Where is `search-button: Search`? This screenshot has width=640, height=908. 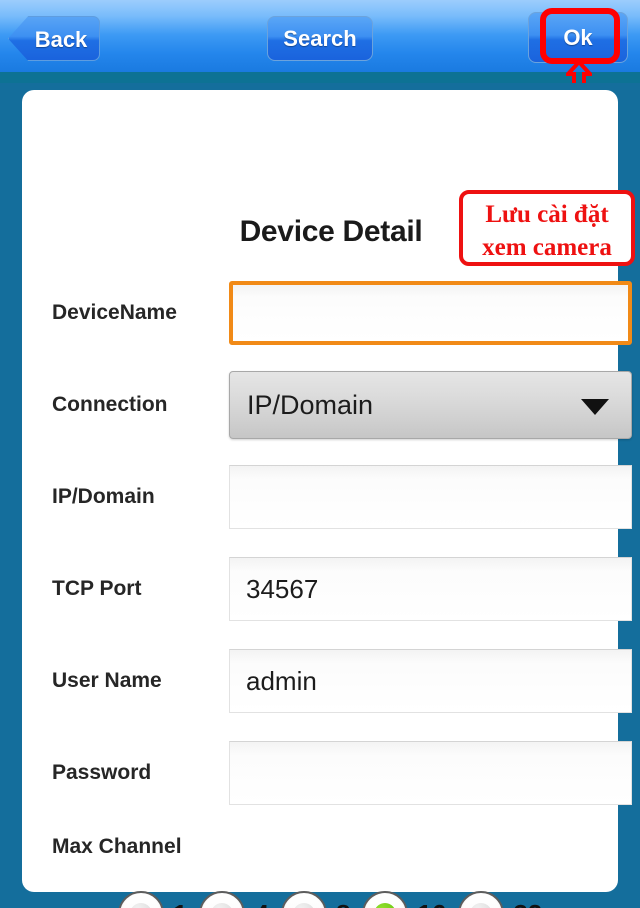 search-button: Search is located at coordinates (320, 38).